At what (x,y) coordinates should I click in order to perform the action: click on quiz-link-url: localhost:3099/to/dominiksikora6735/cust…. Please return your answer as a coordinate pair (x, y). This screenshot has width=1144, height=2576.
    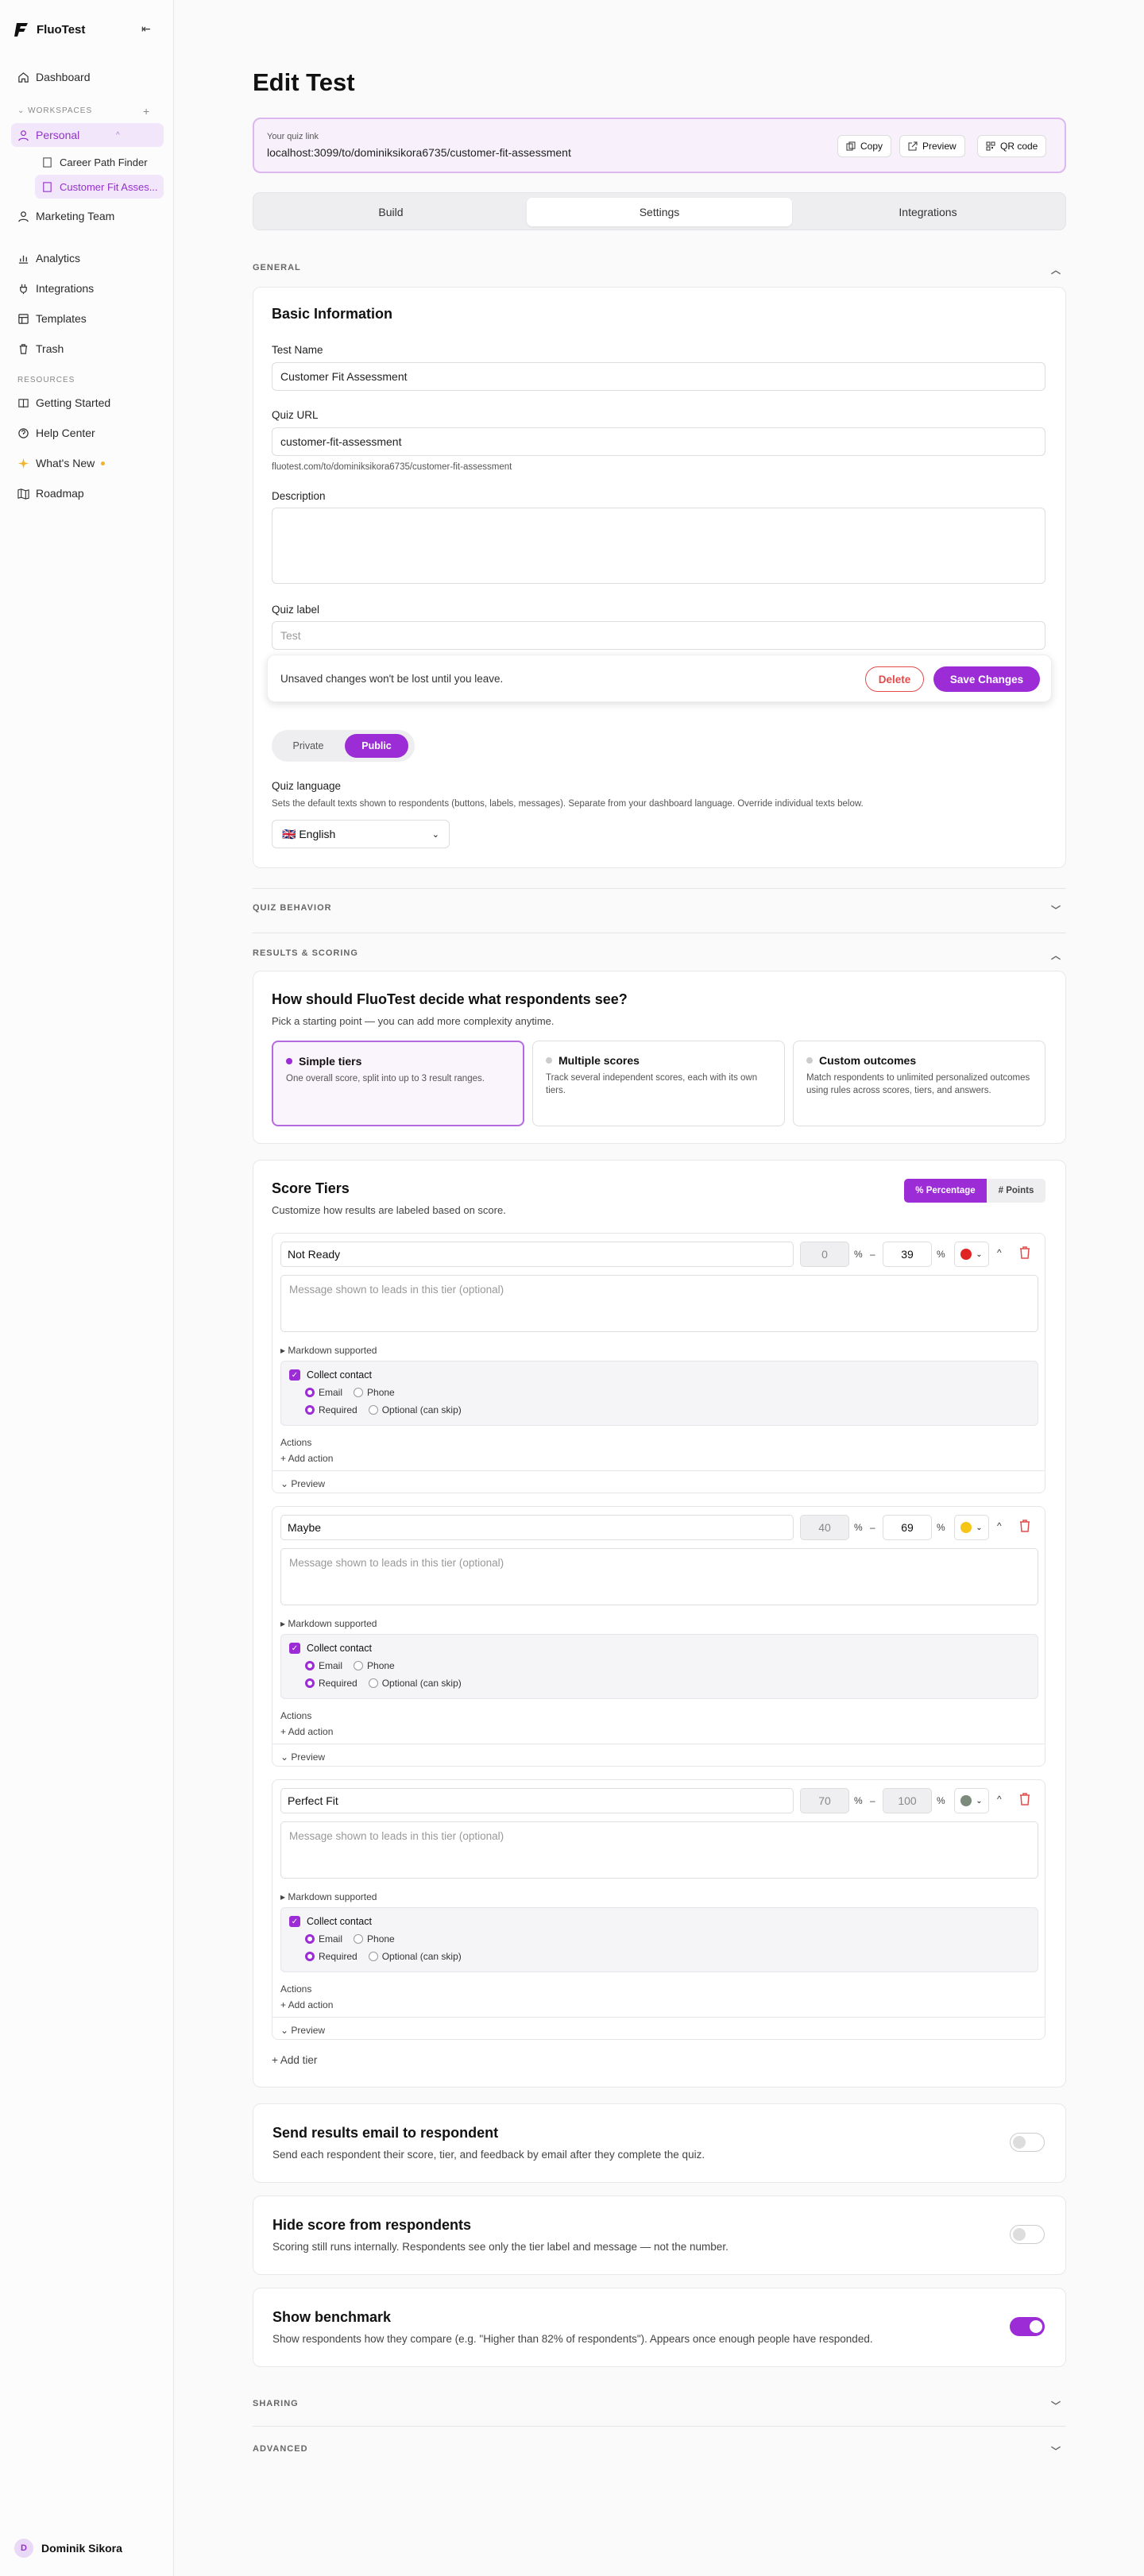
    Looking at the image, I should click on (419, 152).